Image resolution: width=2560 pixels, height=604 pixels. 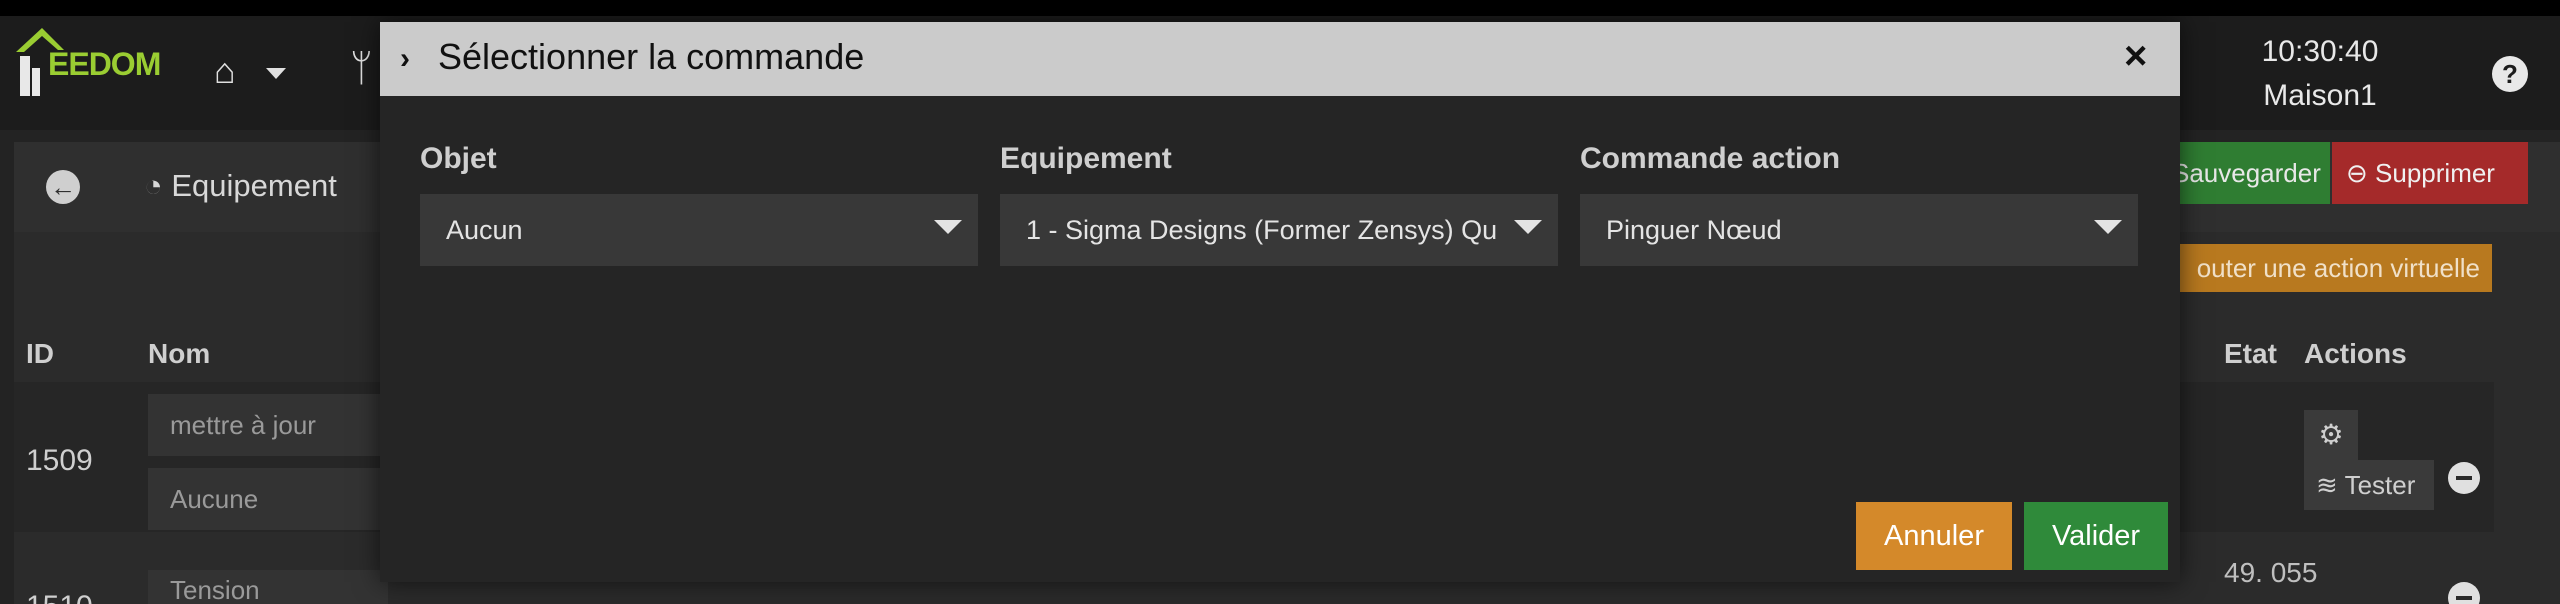 I want to click on gears-icon: ⚙, so click(x=2331, y=435).